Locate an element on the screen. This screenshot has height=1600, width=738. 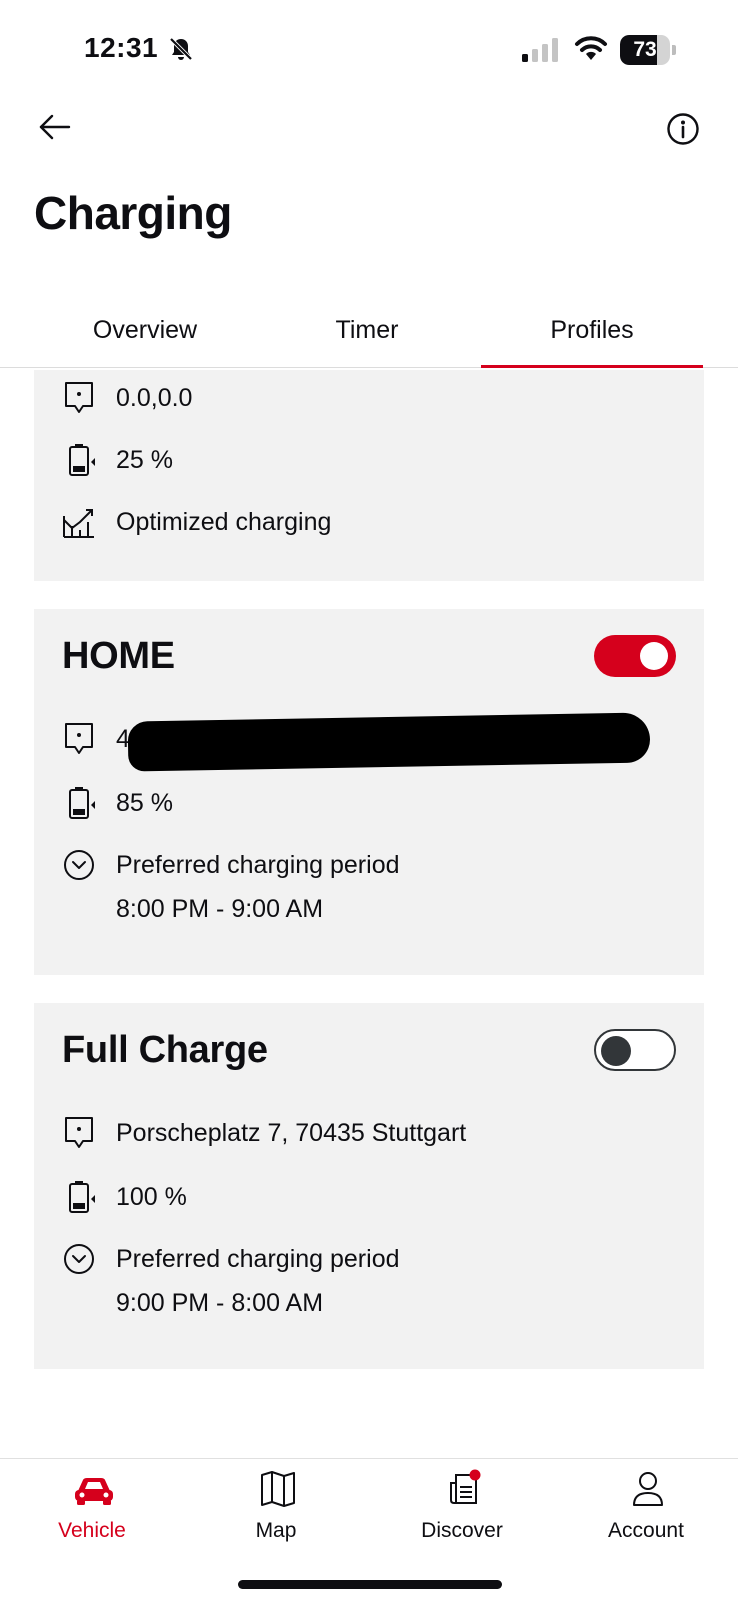
profile-card: 0.0,0.0 25 % Optimized charging is located at coordinates (369, 475).